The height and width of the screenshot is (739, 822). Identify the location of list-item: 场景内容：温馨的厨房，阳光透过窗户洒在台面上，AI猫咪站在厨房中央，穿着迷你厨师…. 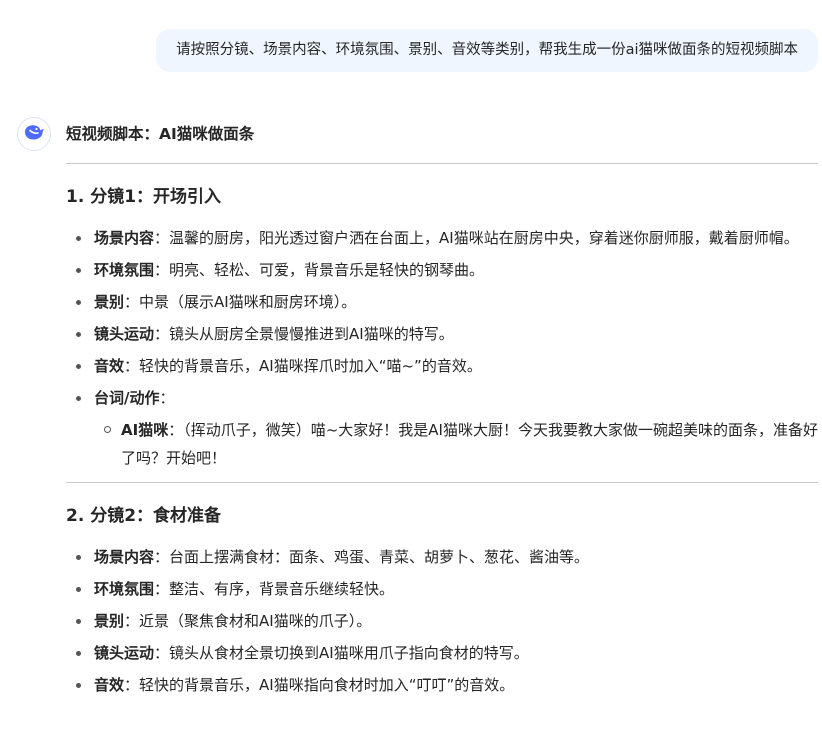
(442, 238).